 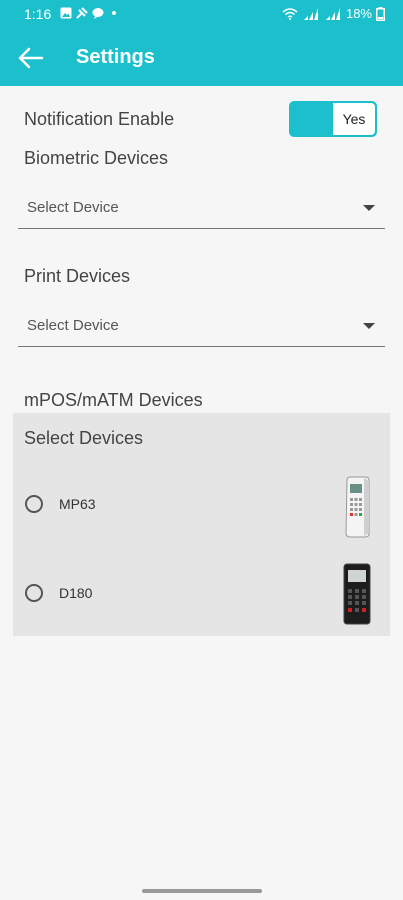 I want to click on status-bar: 1:16 18%, so click(x=201, y=15).